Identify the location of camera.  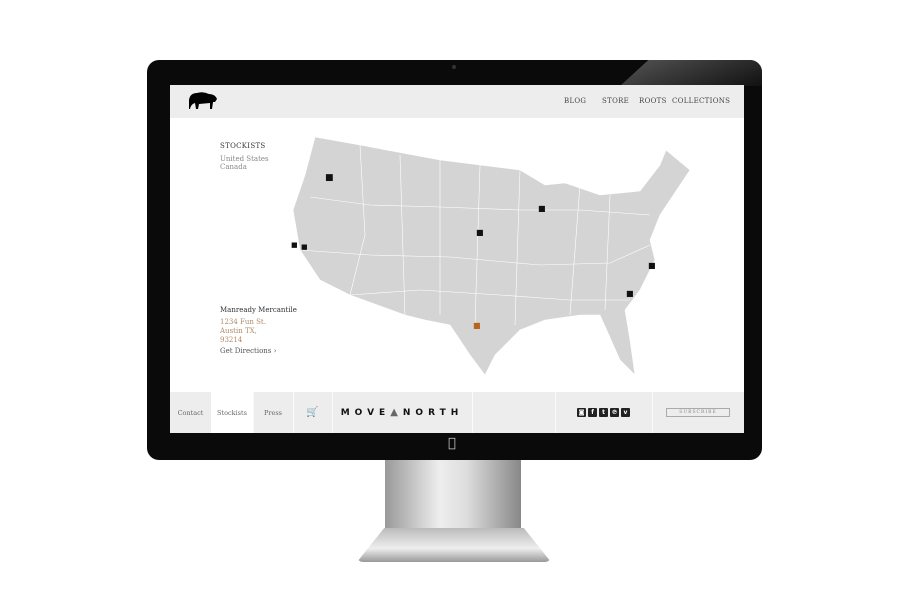
(454, 67).